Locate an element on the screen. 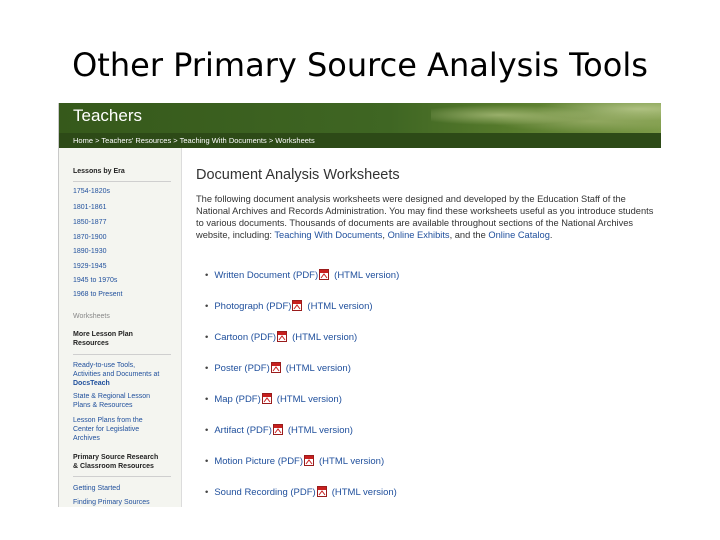 The image size is (720, 540). sidebar-item-era: 1929-1945 is located at coordinates (89, 267).